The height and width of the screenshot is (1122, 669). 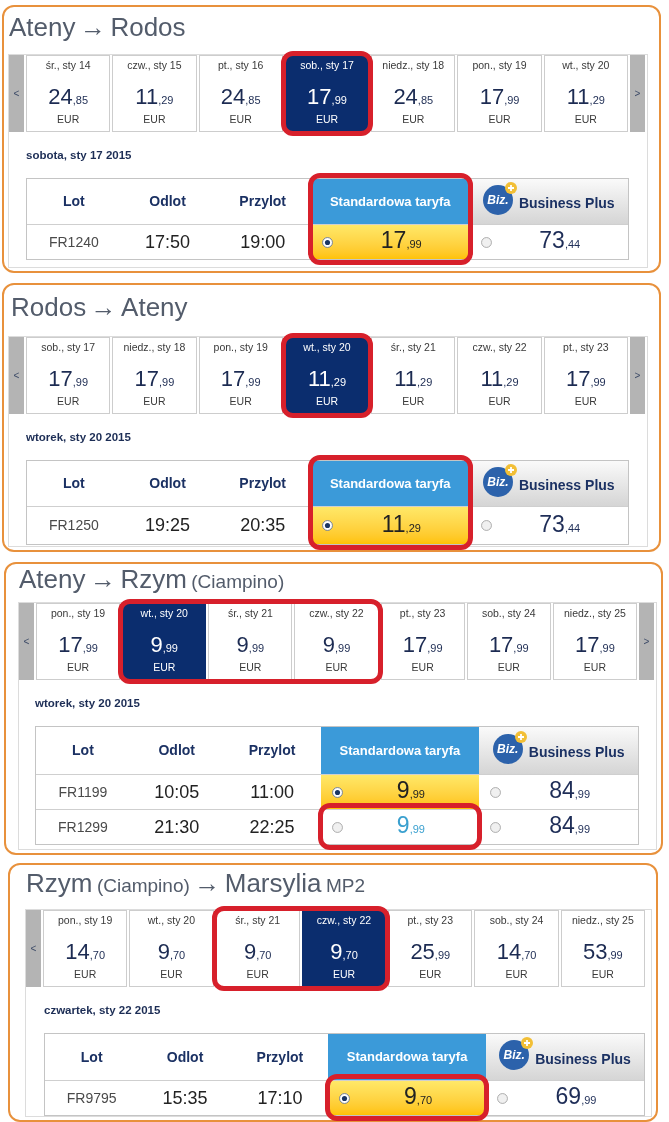 What do you see at coordinates (240, 98) in the screenshot?
I see `price-text: 24,85` at bounding box center [240, 98].